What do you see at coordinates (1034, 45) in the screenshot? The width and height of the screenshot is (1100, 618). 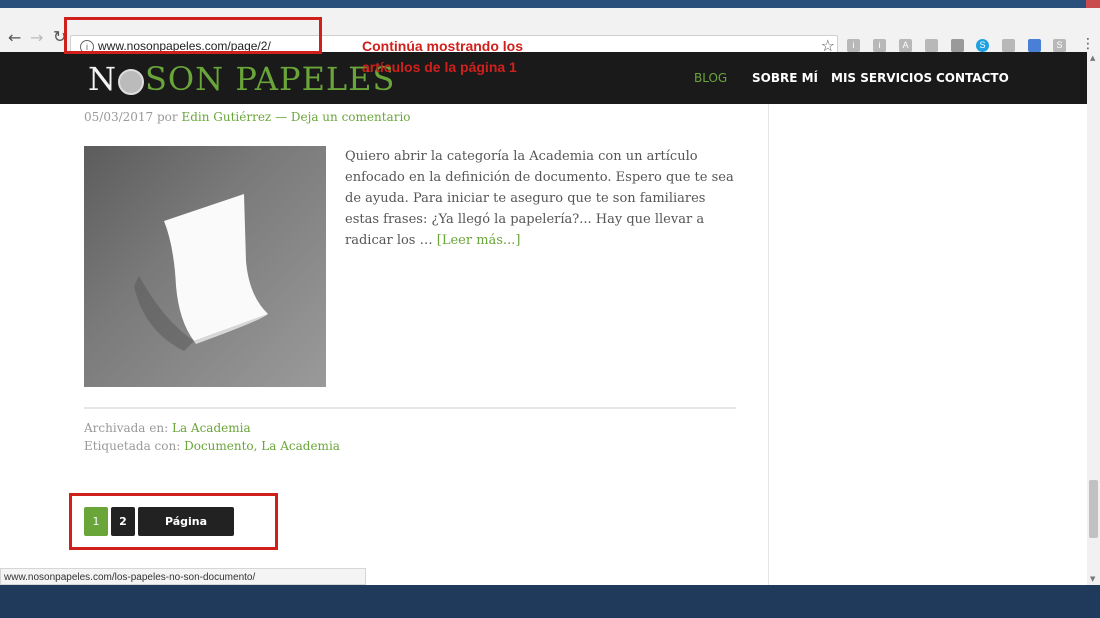 I see `extension-icon` at bounding box center [1034, 45].